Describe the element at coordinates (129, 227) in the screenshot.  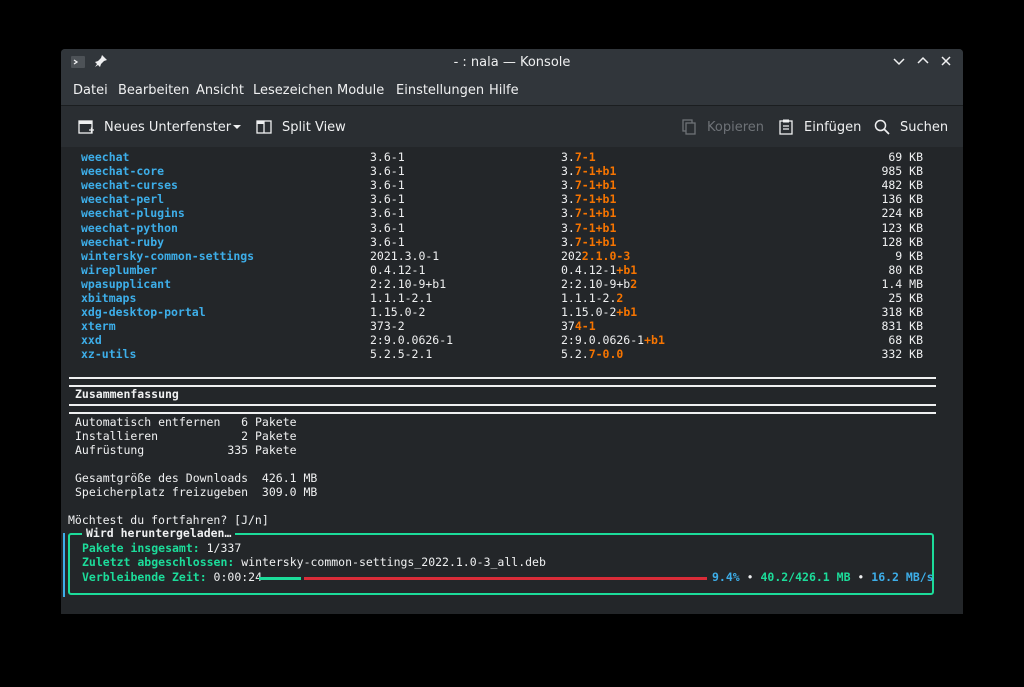
I see `package-name: weechat-python` at that location.